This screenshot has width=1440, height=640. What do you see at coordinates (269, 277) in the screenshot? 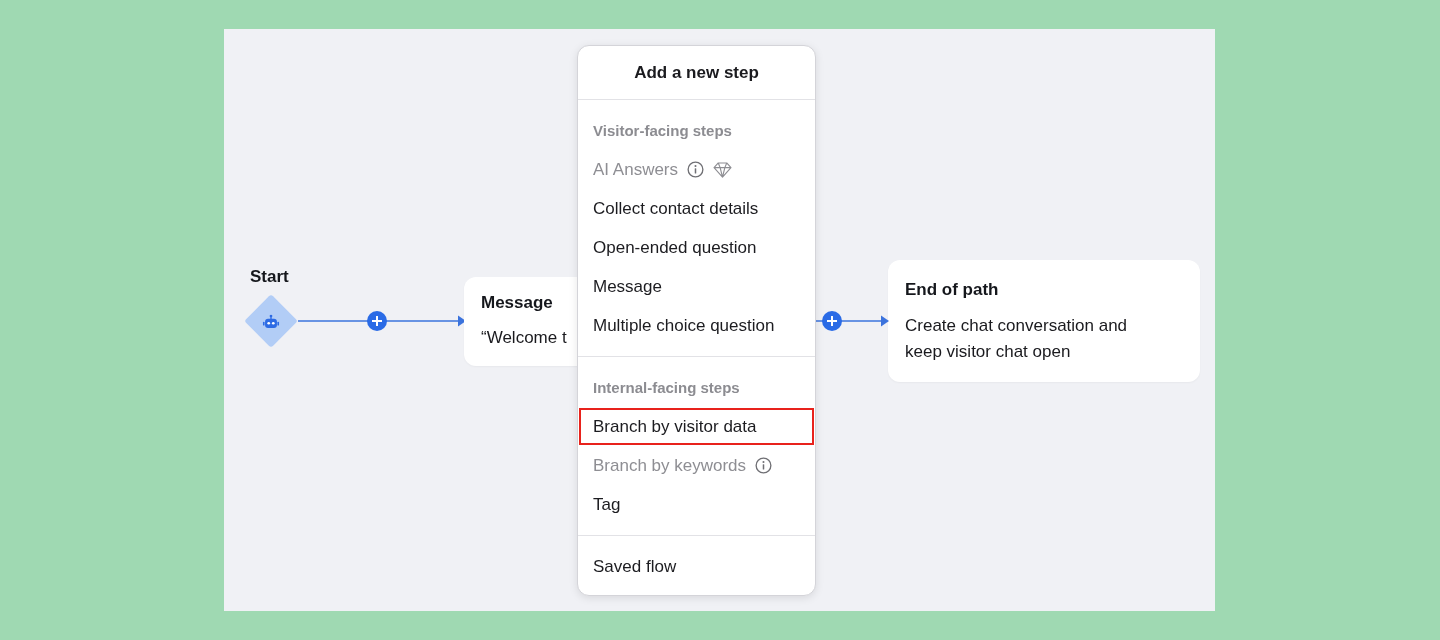
I see `start-label: Start` at bounding box center [269, 277].